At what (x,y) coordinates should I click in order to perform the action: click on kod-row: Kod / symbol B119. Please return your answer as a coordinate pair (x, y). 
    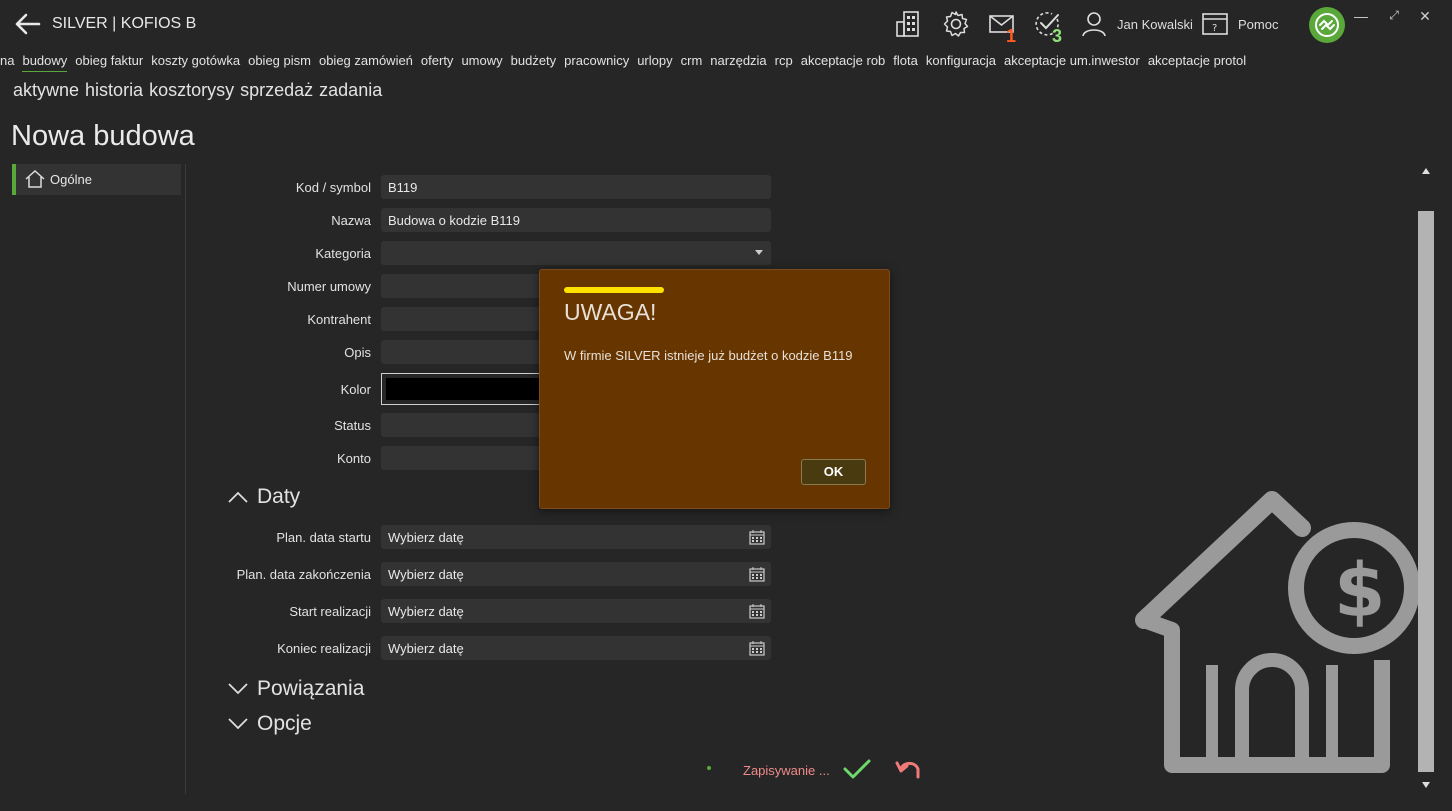
    Looking at the image, I should click on (485, 187).